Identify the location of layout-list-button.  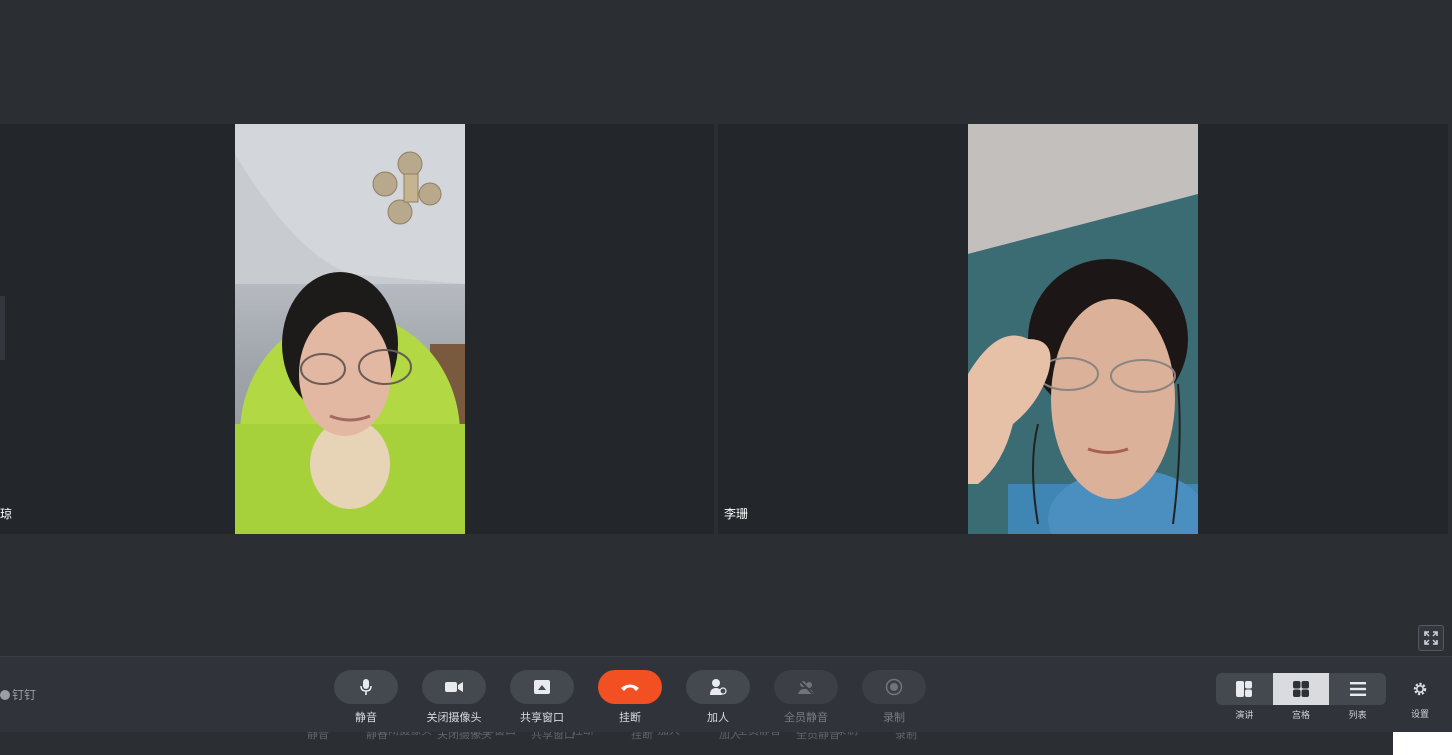
(1357, 689).